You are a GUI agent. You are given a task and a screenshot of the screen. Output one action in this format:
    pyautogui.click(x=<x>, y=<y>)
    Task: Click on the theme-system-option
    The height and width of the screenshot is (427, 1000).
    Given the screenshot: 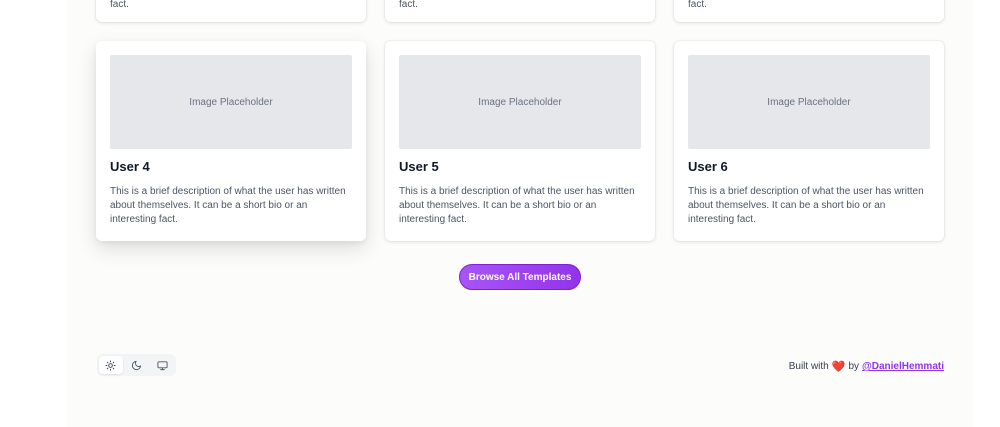 What is the action you would take?
    pyautogui.click(x=162, y=365)
    